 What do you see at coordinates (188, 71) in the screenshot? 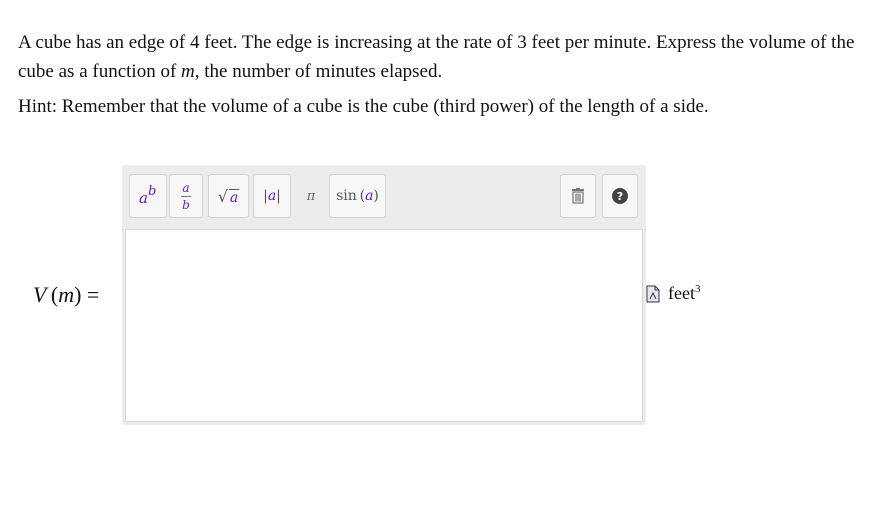
I see `variable-m: m` at bounding box center [188, 71].